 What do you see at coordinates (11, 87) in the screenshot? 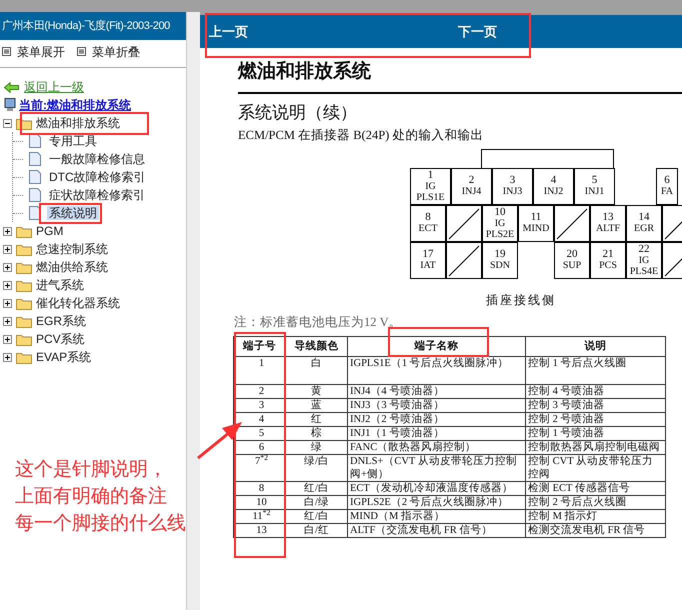
I see `left-arrow-icon` at bounding box center [11, 87].